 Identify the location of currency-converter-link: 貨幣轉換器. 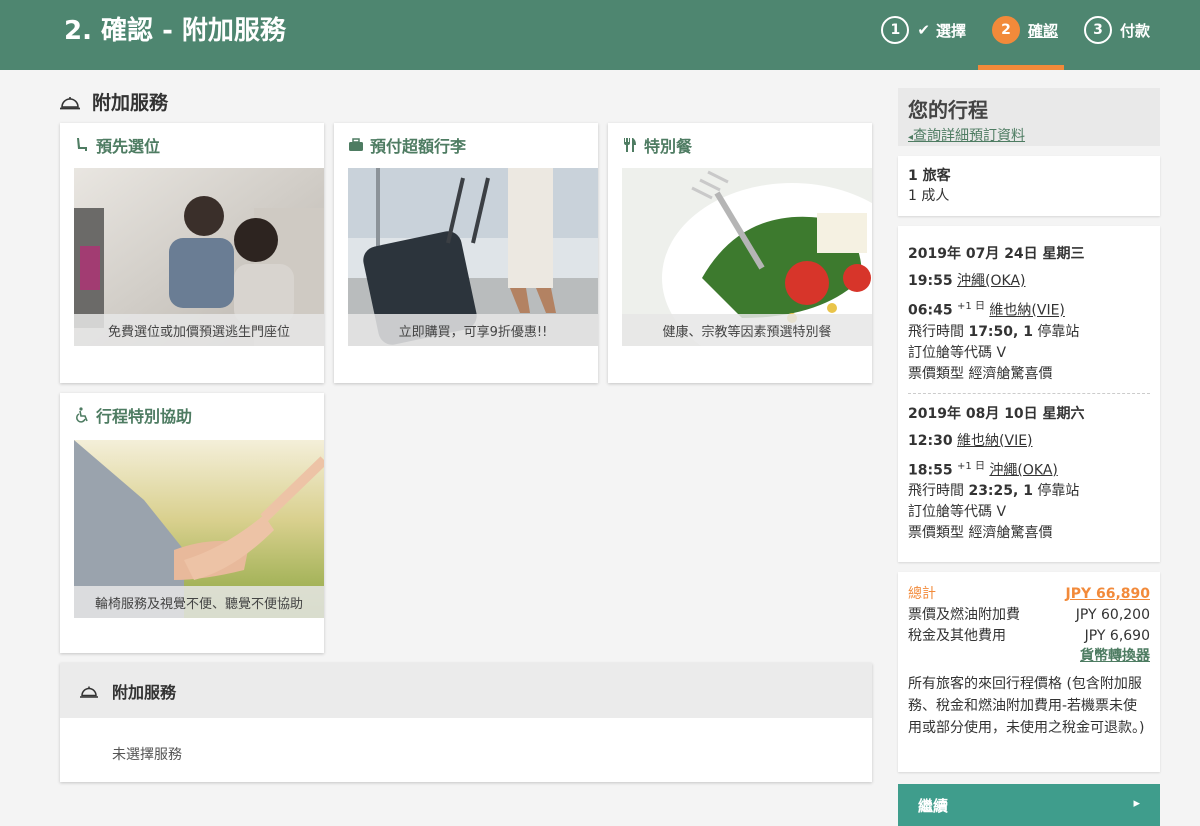
(1115, 656).